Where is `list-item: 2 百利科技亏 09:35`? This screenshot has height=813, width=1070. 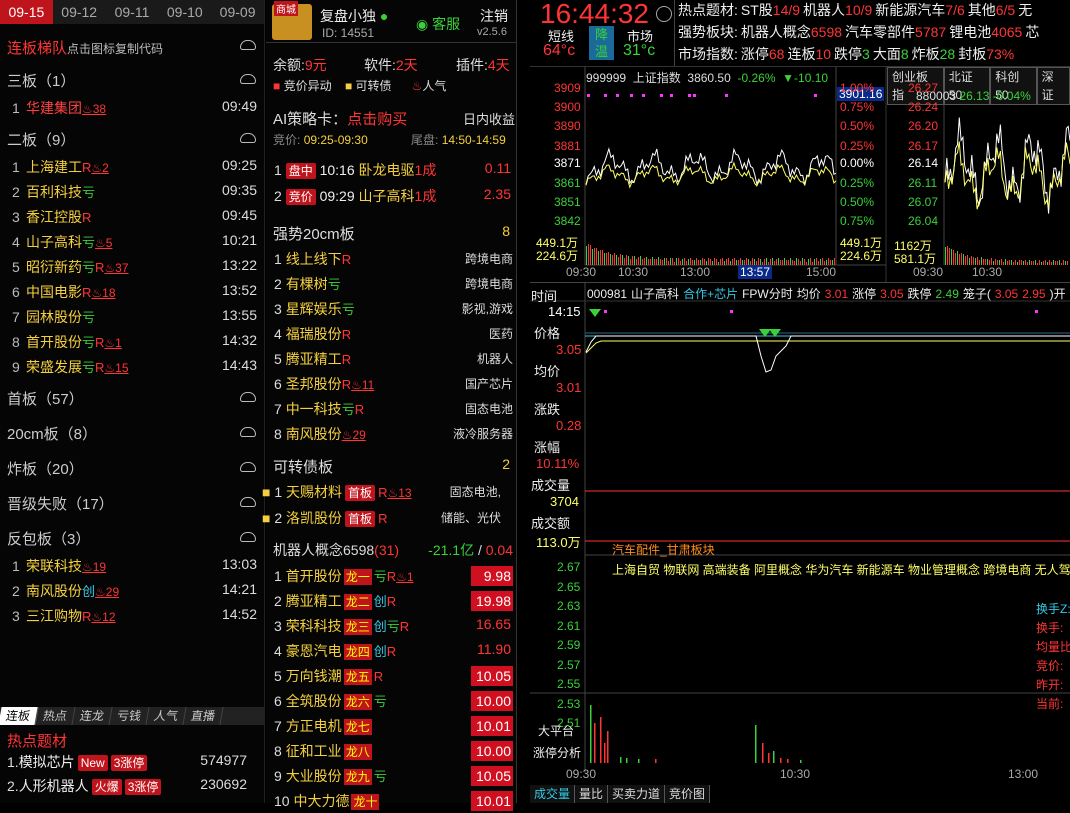 list-item: 2 百利科技亏 09:35 is located at coordinates (134, 193).